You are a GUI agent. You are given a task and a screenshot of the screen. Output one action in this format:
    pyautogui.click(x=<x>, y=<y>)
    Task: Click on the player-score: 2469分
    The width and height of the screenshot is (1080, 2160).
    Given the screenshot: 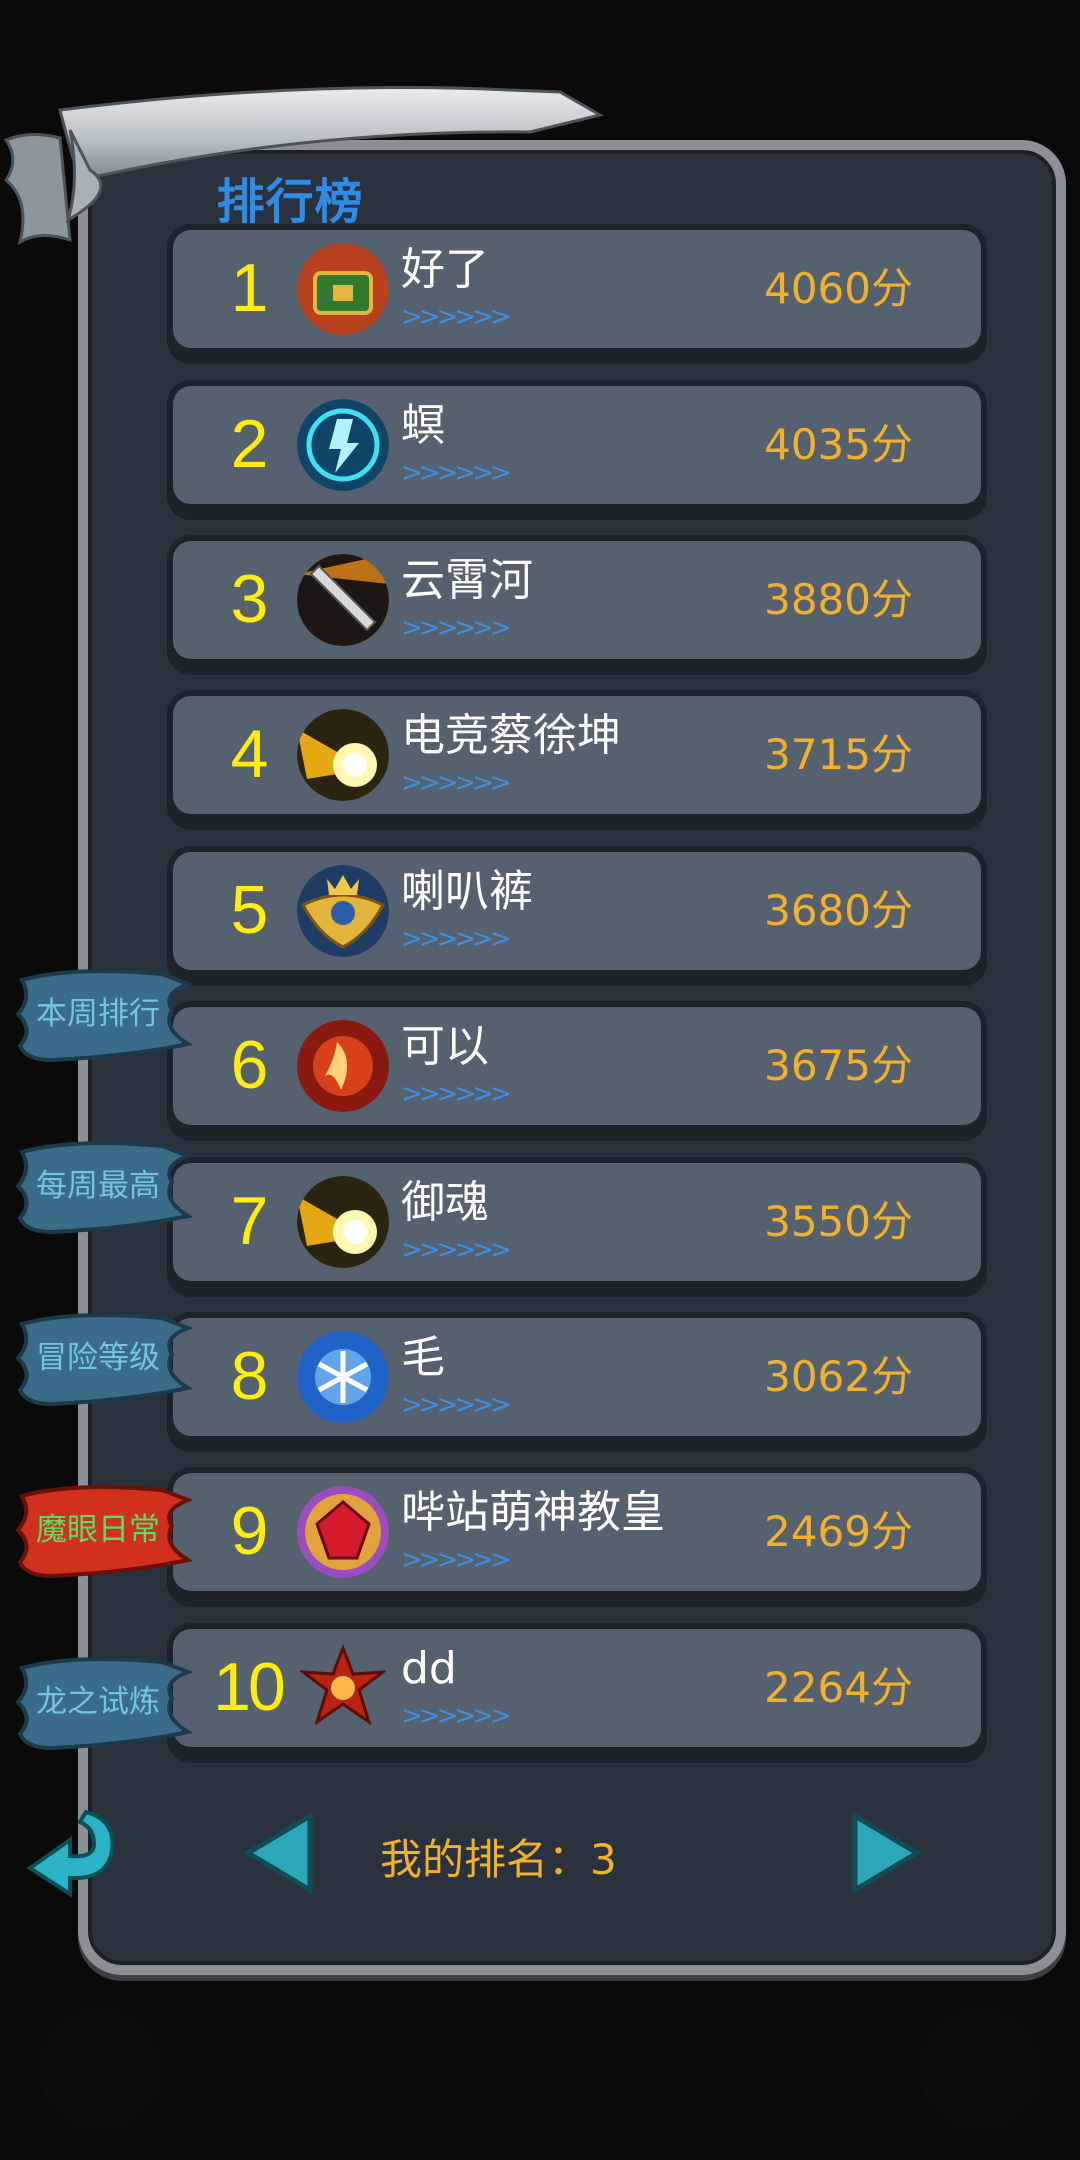 What is the action you would take?
    pyautogui.click(x=838, y=1531)
    